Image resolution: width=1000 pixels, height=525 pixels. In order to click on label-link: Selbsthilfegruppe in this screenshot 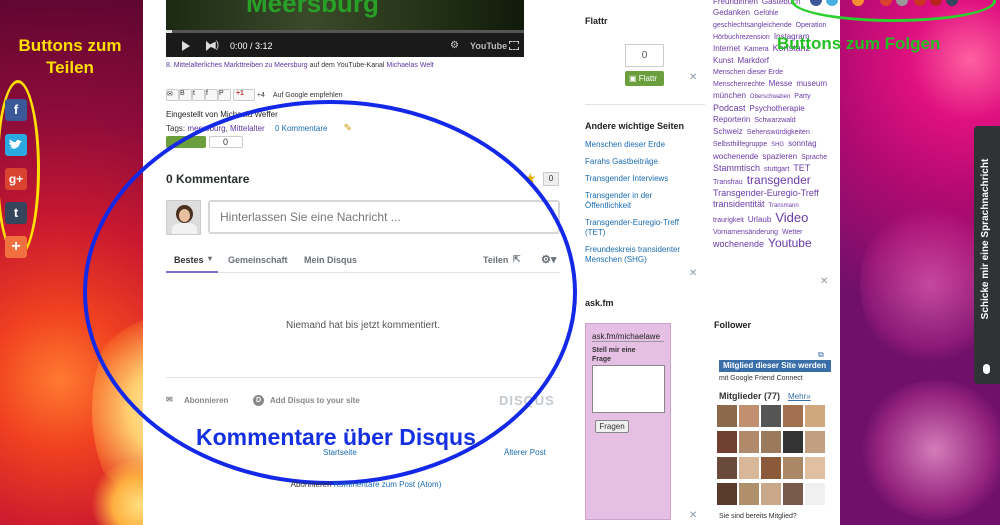, I will do `click(740, 144)`.